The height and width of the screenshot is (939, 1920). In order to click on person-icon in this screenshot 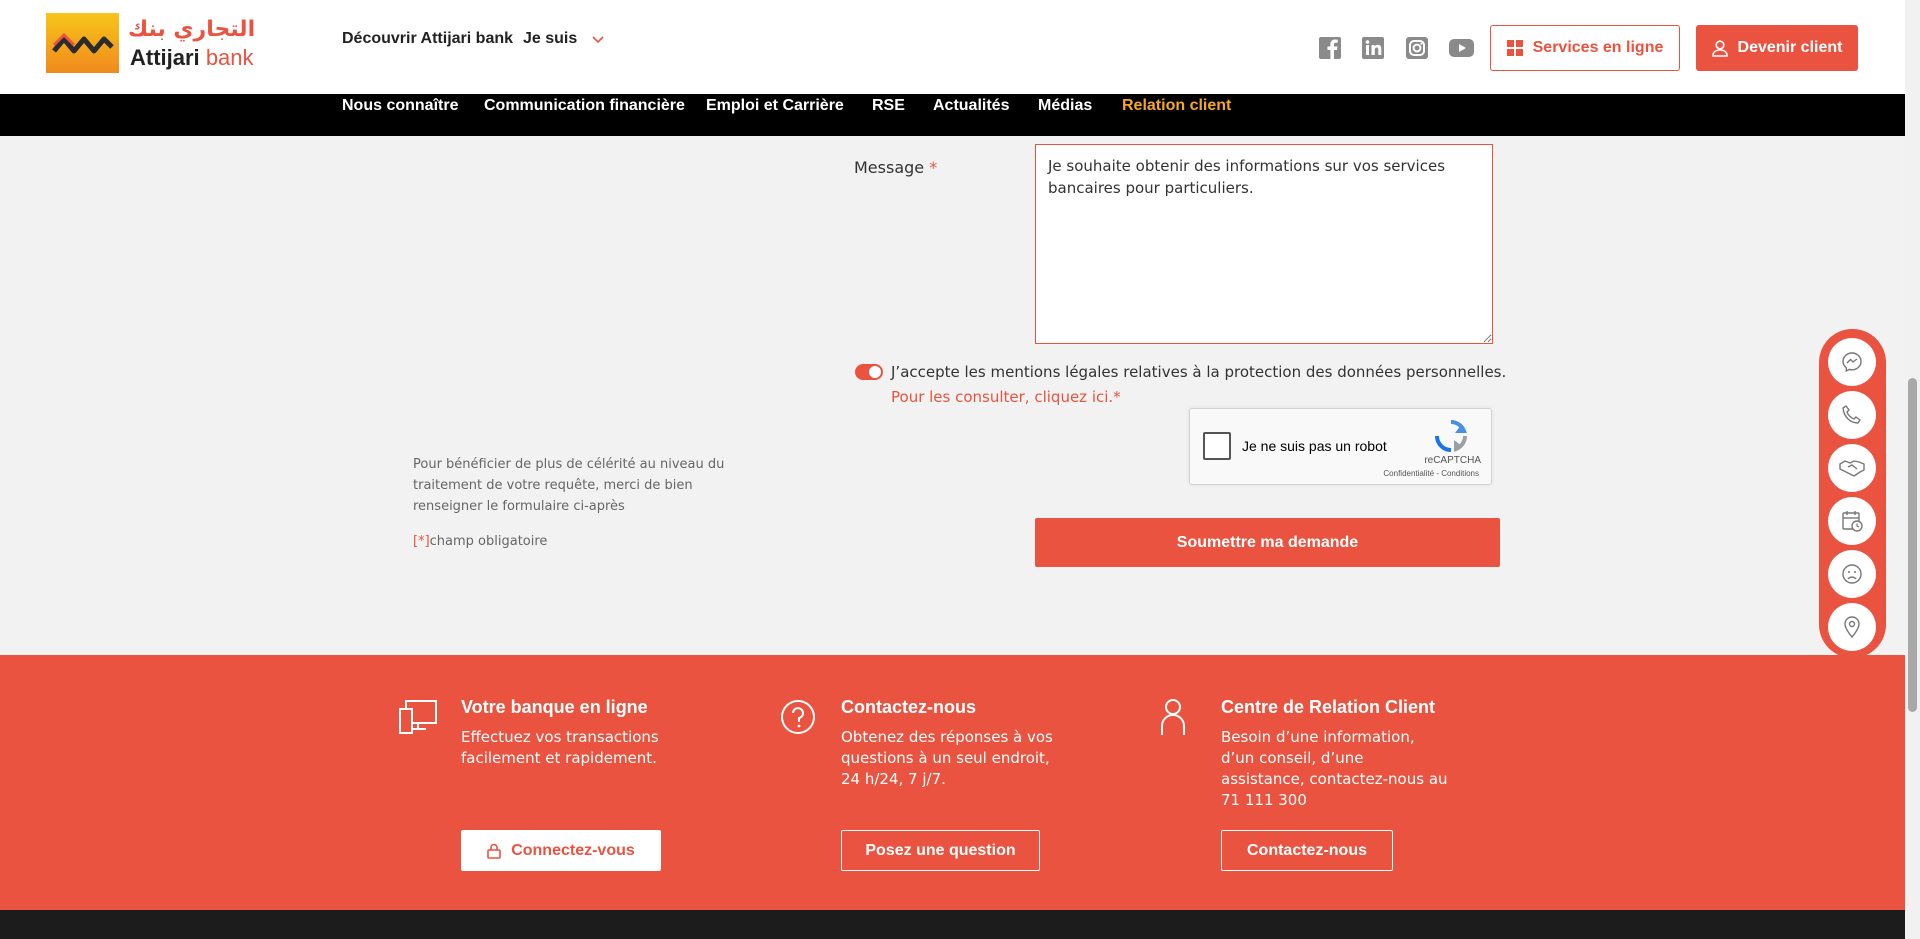, I will do `click(1173, 719)`.